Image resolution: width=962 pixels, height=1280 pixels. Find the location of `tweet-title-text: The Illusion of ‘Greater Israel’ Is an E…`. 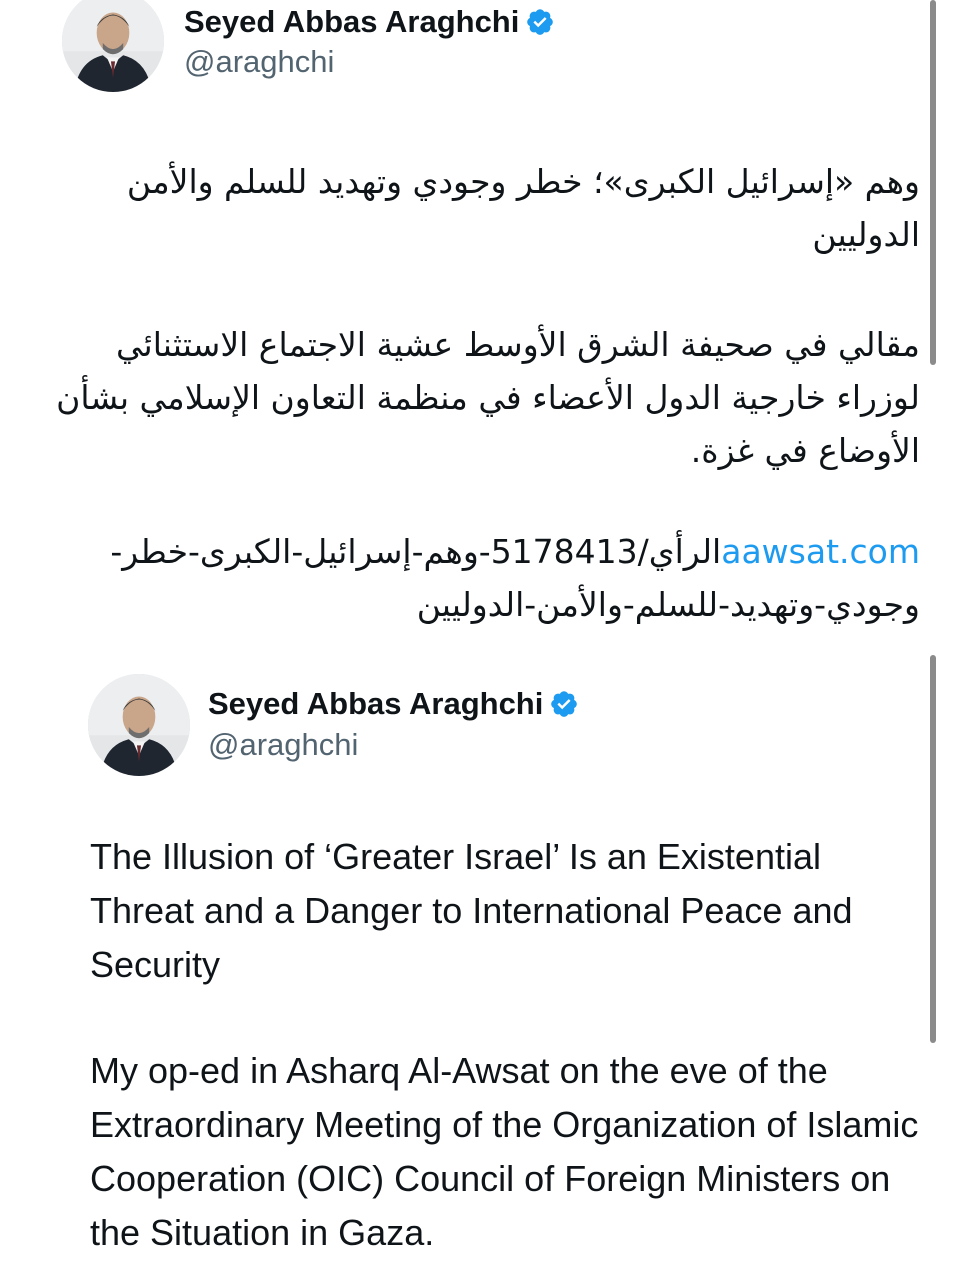

tweet-title-text: The Illusion of ‘Greater Israel’ Is an E… is located at coordinates (471, 910).